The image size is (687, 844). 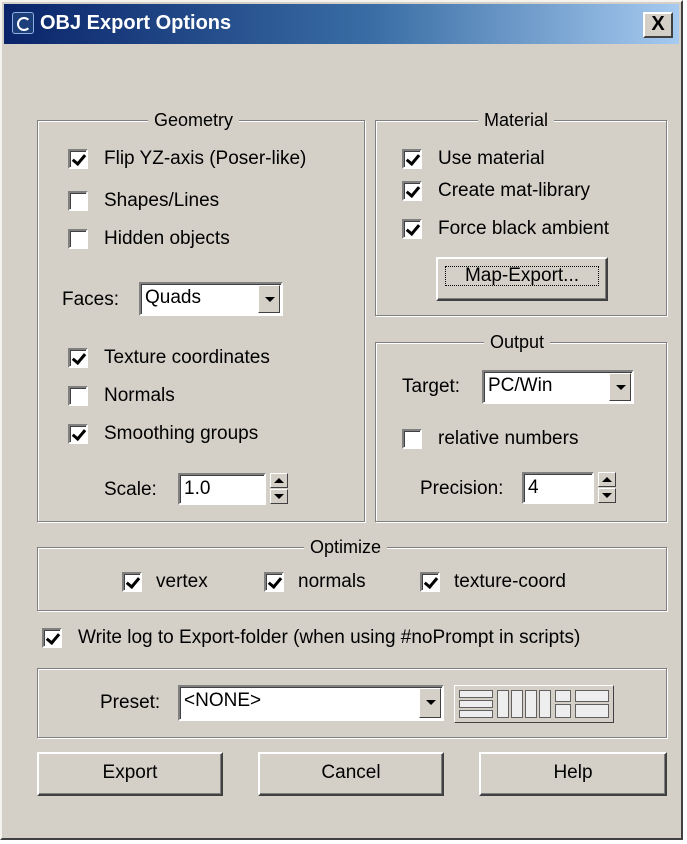 What do you see at coordinates (523, 229) in the screenshot?
I see `force-black-ambient-label: Force black ambient` at bounding box center [523, 229].